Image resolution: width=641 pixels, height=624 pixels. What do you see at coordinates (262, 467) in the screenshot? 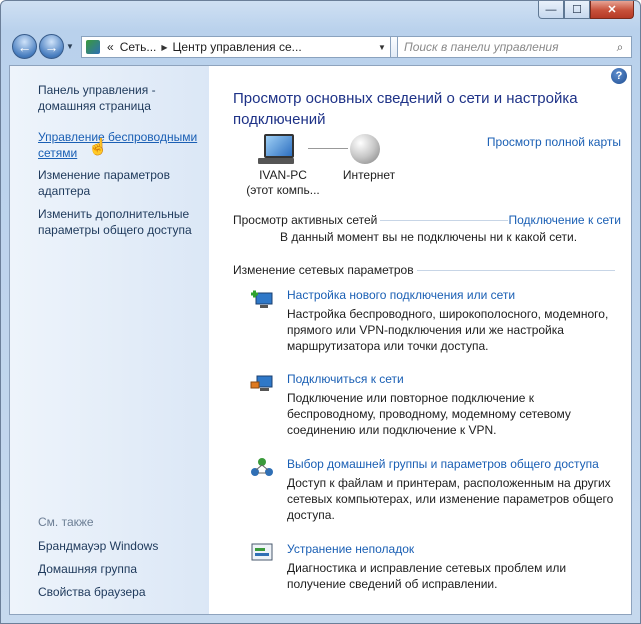
I see `homegroup-icon` at bounding box center [262, 467].